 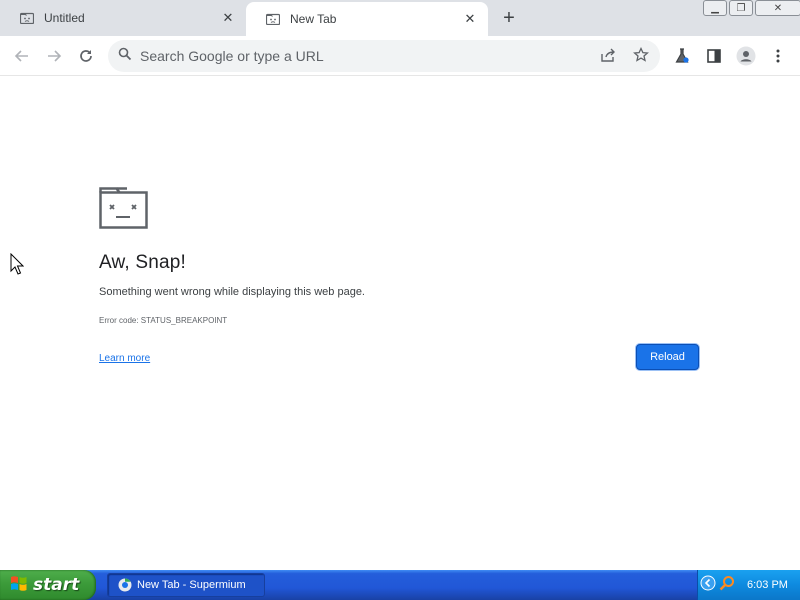 I want to click on windows-logo-icon, so click(x=19, y=585).